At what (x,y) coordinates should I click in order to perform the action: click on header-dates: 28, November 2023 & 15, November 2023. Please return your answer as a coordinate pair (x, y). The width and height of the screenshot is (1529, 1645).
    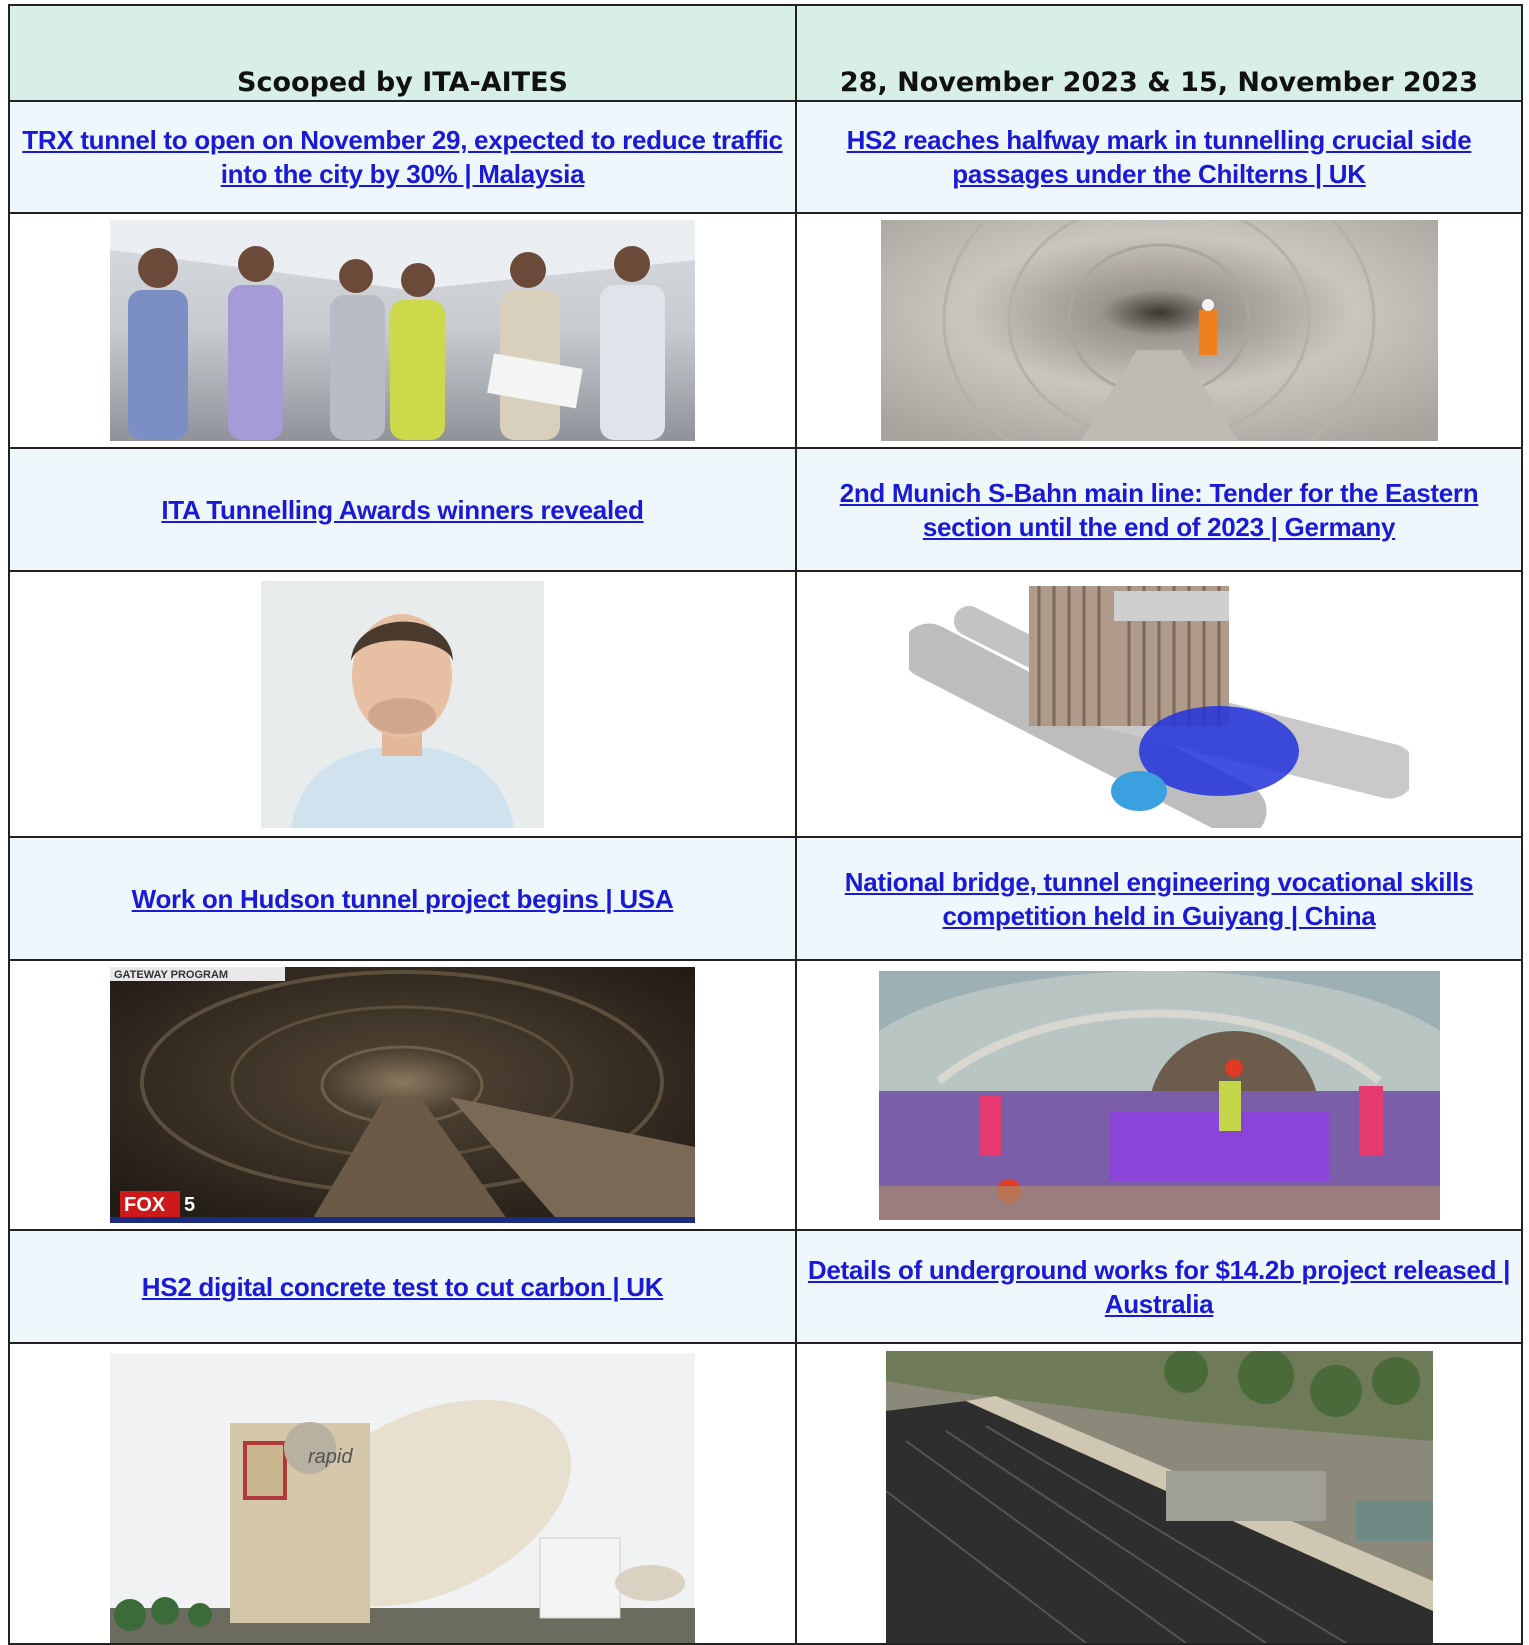
    Looking at the image, I should click on (1159, 53).